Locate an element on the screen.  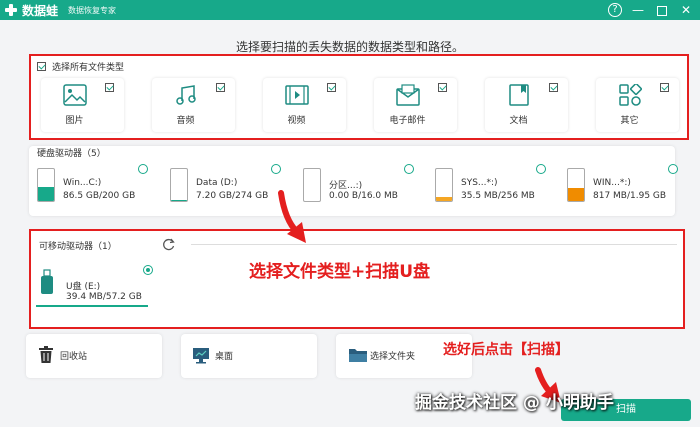
hard-drive-item: 分区...:) 0.00 B/16.0 MB is located at coordinates (368, 186).